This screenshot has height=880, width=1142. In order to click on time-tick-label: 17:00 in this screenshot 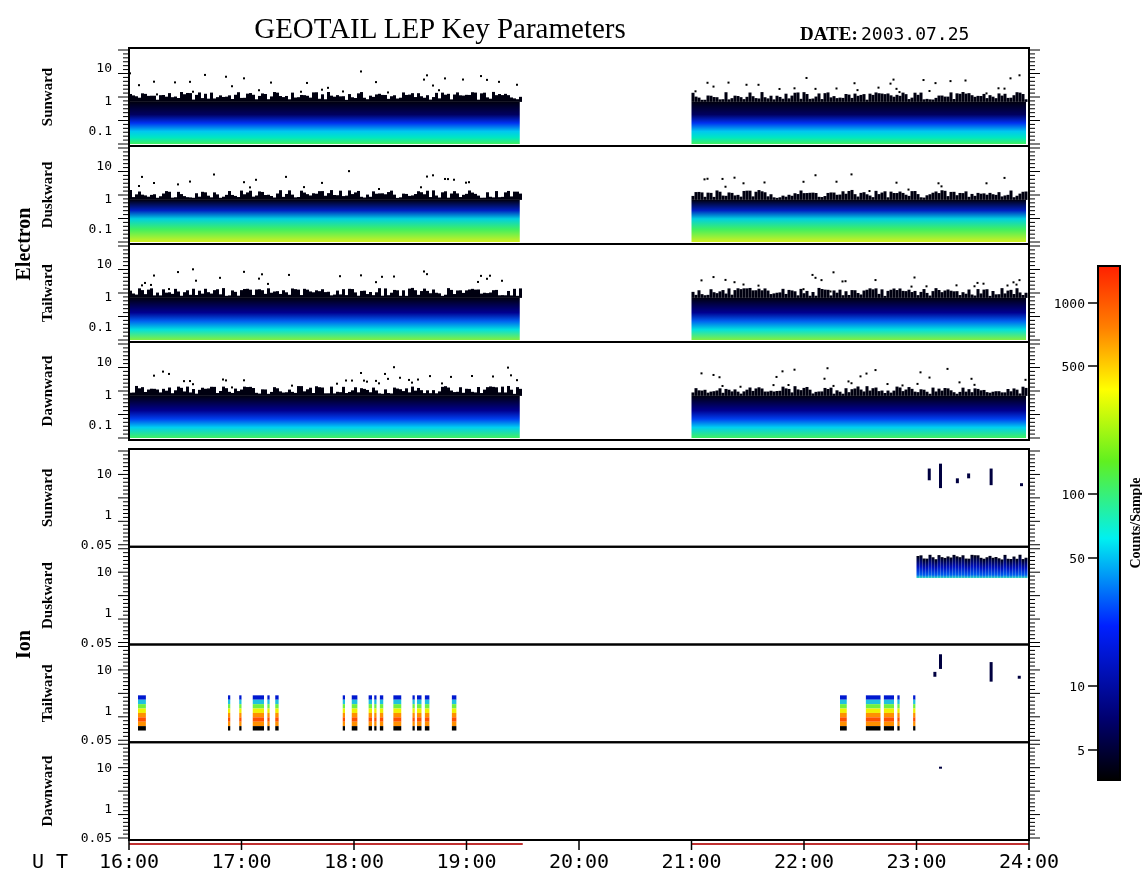, I will do `click(241, 861)`.